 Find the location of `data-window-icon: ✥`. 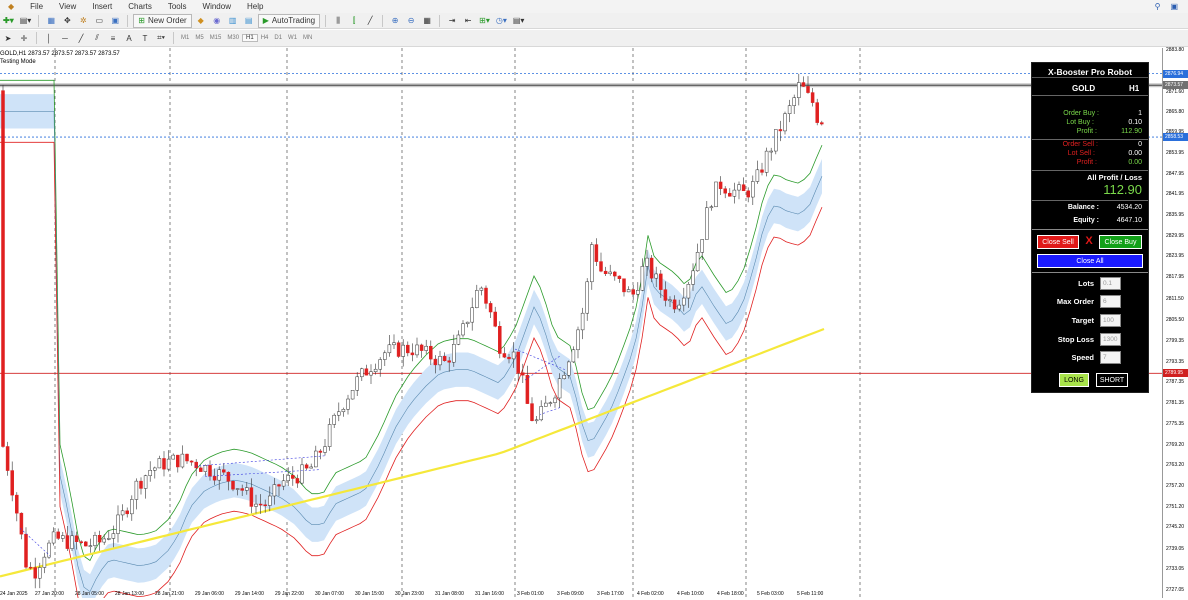

data-window-icon: ✥ is located at coordinates (67, 21).